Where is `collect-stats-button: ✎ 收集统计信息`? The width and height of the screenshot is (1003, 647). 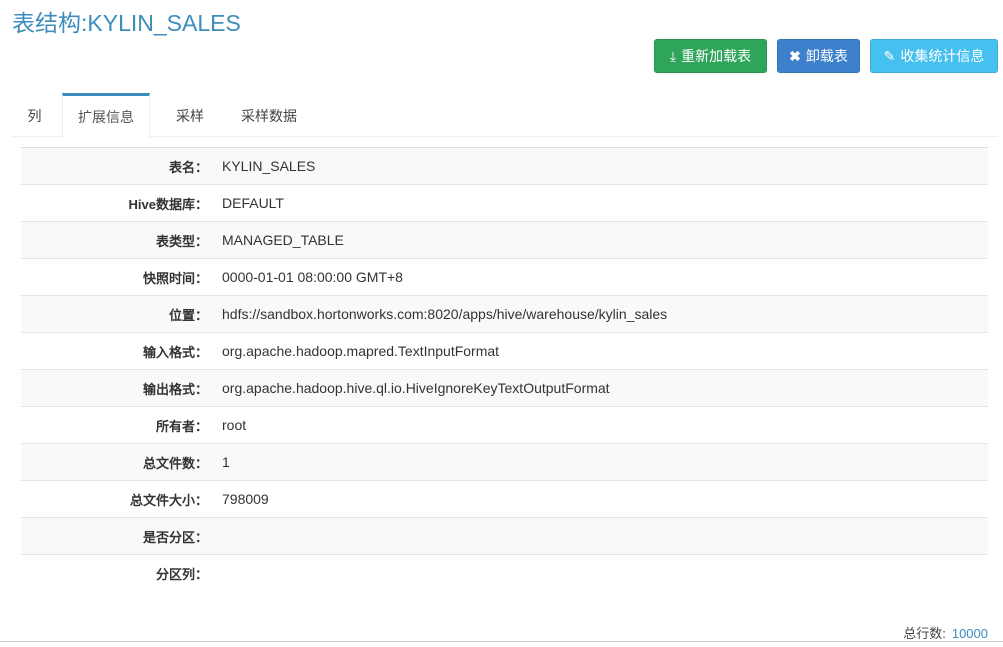 collect-stats-button: ✎ 收集统计信息 is located at coordinates (934, 56).